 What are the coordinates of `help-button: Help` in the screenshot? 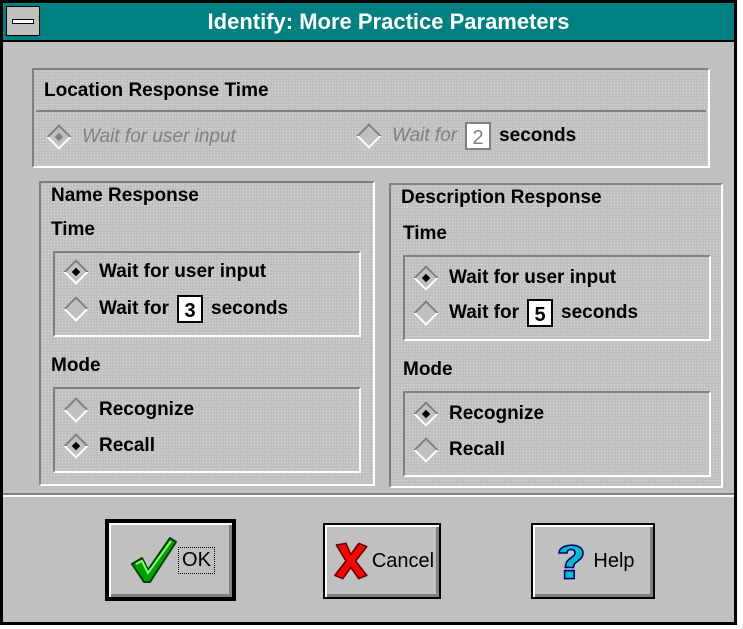 It's located at (593, 561).